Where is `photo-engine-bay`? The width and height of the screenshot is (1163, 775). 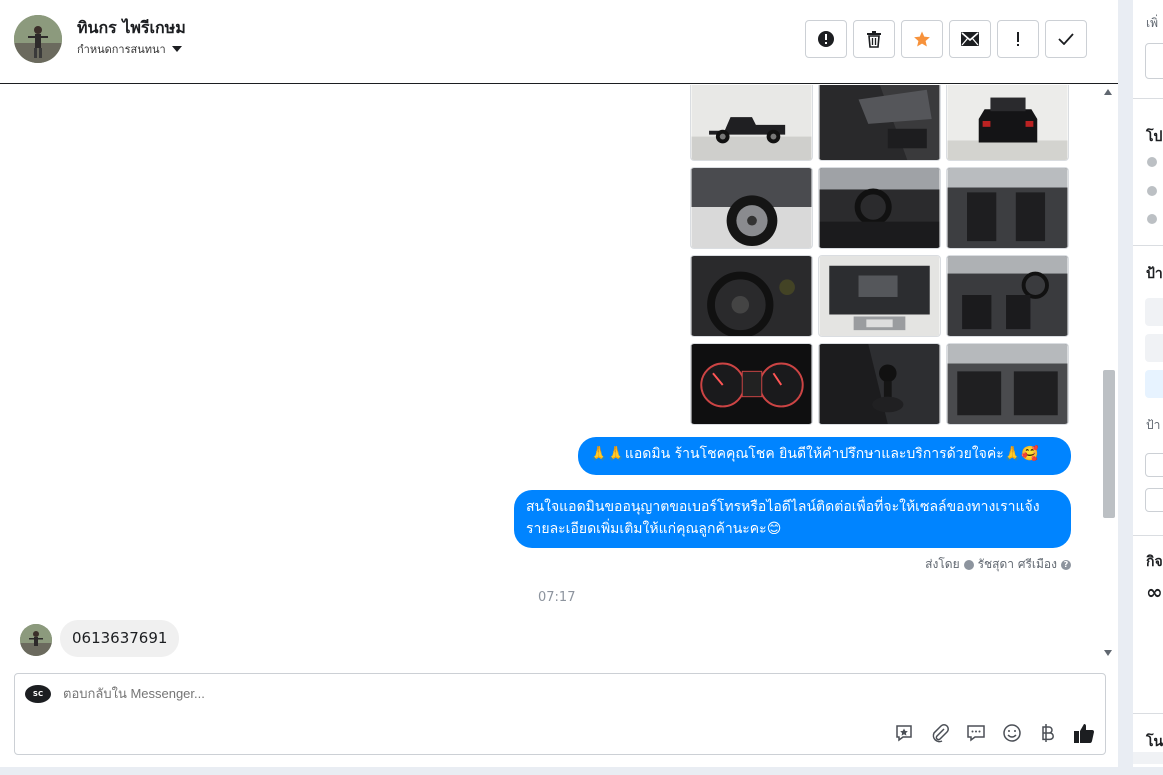
photo-engine-bay is located at coordinates (879, 296).